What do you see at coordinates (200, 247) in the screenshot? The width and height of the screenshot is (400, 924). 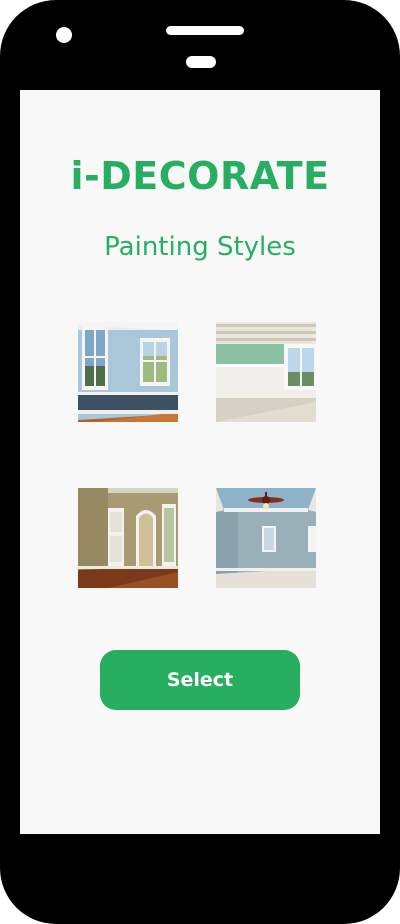 I see `page-subtitle: Painting Styles` at bounding box center [200, 247].